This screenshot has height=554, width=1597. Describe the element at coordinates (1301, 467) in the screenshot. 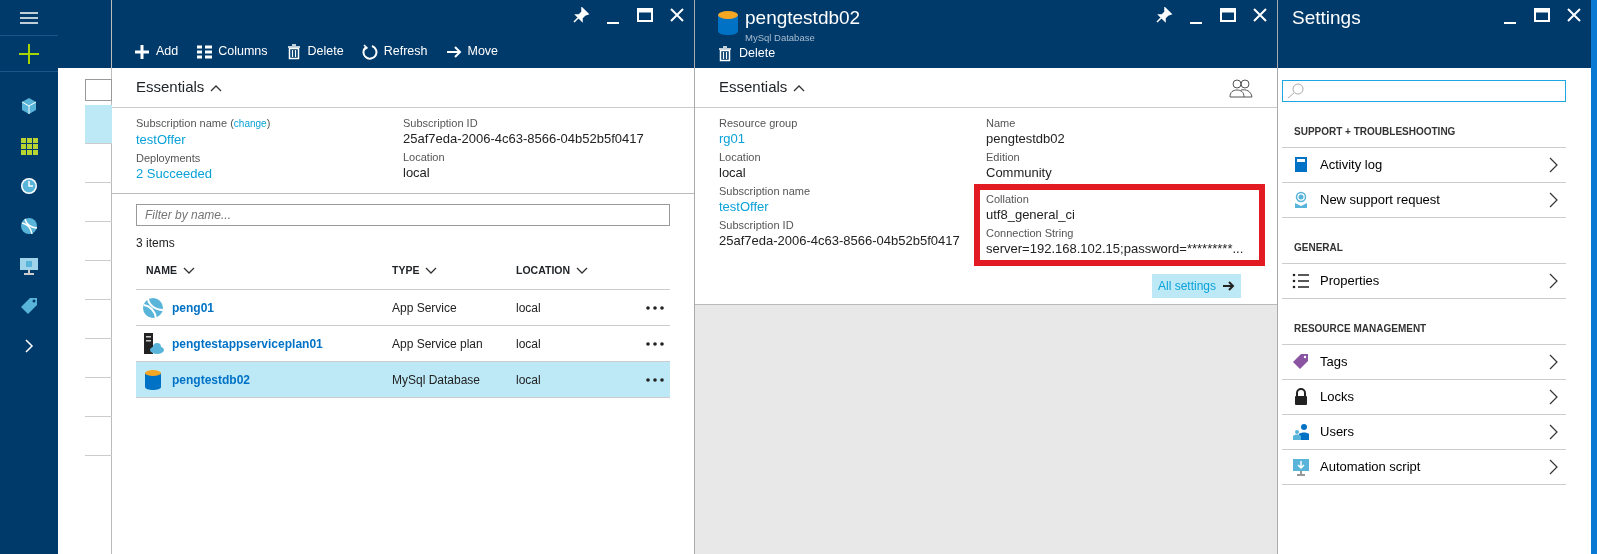

I see `monitor-download-icon` at that location.